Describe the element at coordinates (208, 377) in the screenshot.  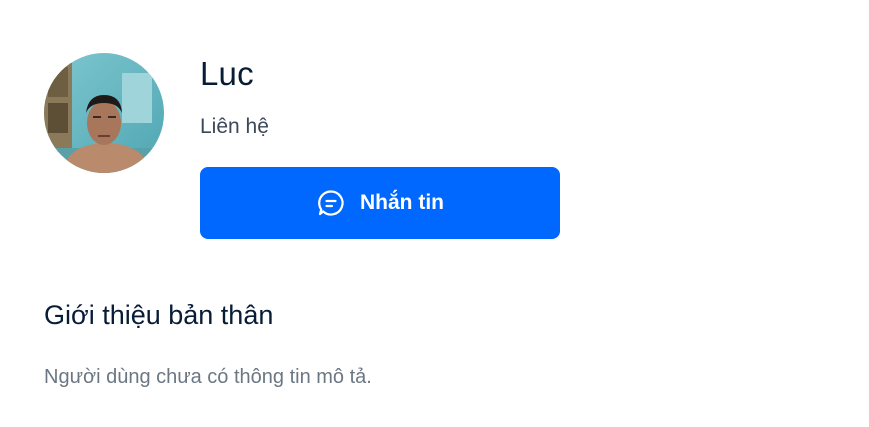
I see `about-section-text: Người dùng chưa có thông tin mô tả.` at that location.